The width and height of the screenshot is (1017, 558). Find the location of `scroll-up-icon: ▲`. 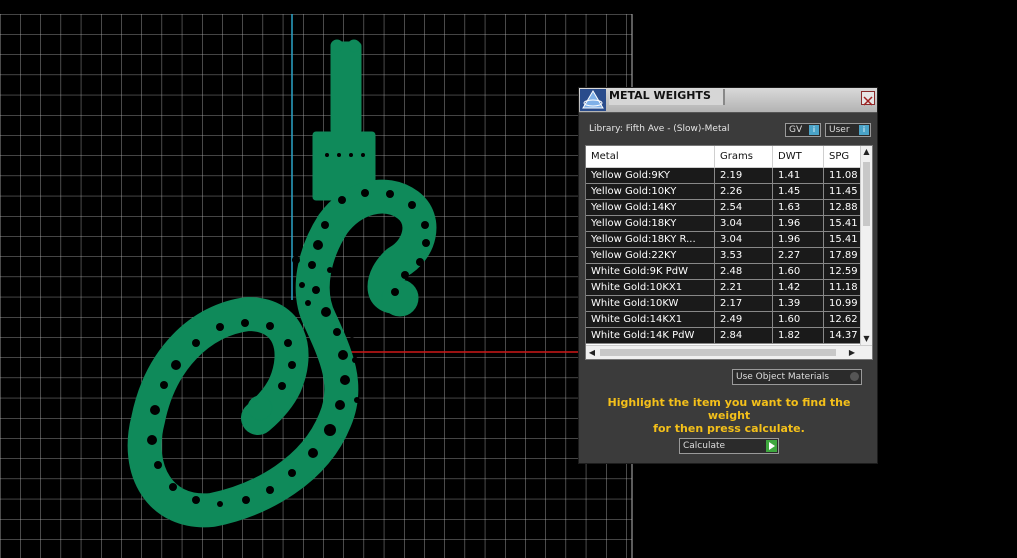

scroll-up-icon: ▲ is located at coordinates (866, 152).